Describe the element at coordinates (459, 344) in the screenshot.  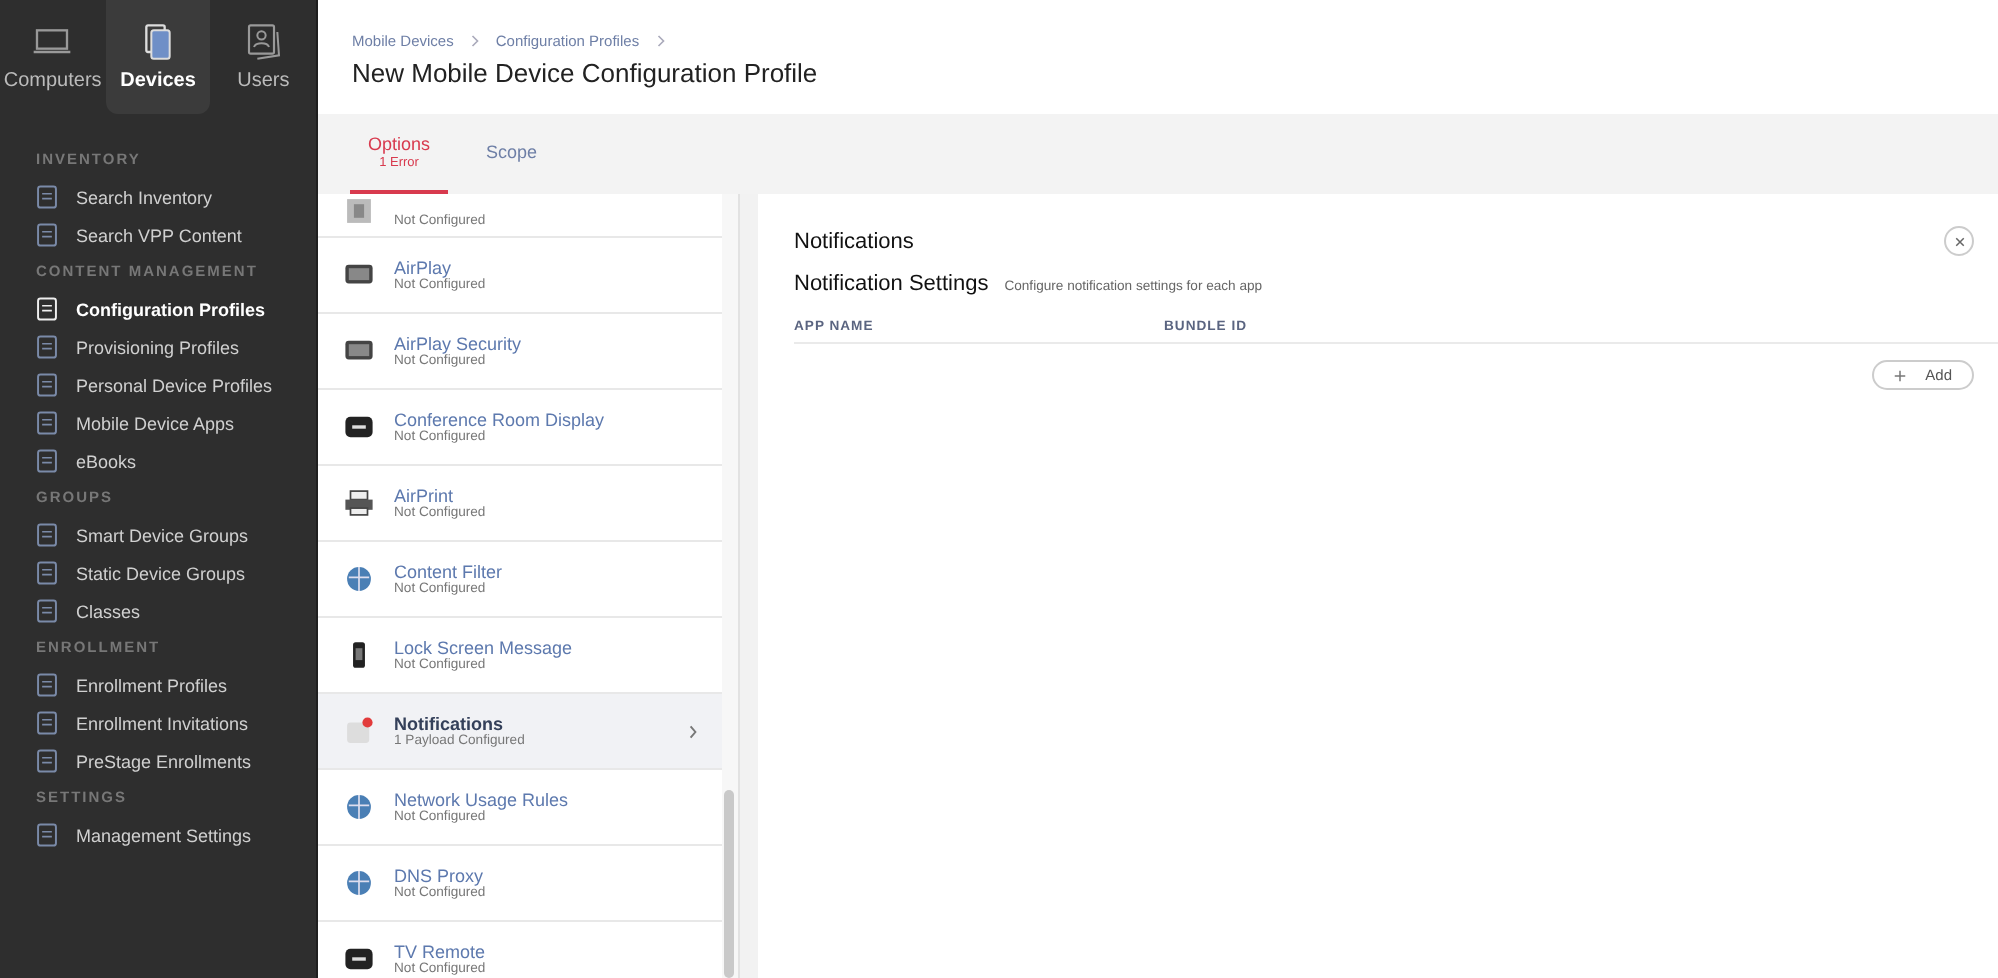
I see `payload-name: AirPlay Security` at that location.